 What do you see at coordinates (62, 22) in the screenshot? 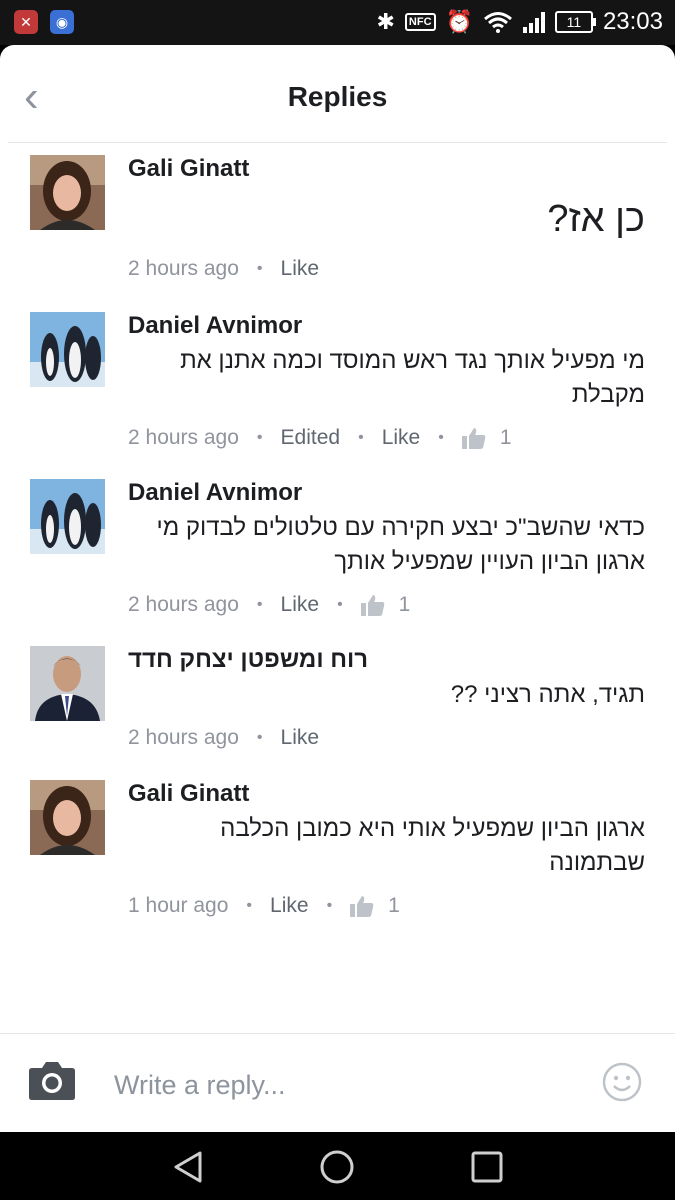
I see `wifi-app-icon: ◉` at bounding box center [62, 22].